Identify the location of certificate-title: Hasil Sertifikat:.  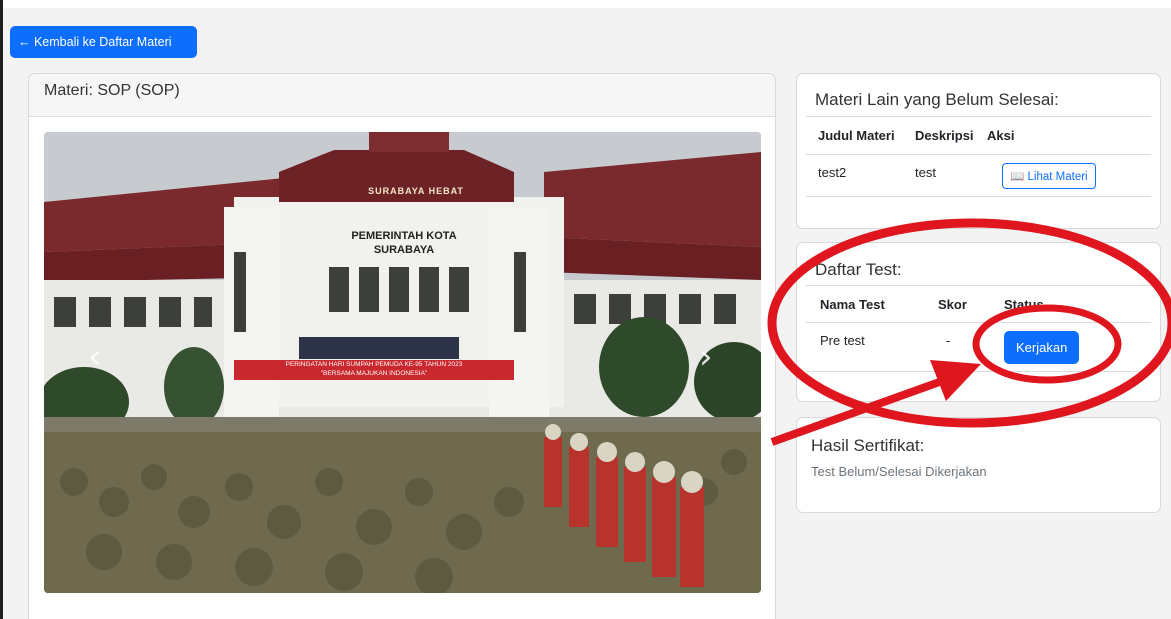
(868, 445).